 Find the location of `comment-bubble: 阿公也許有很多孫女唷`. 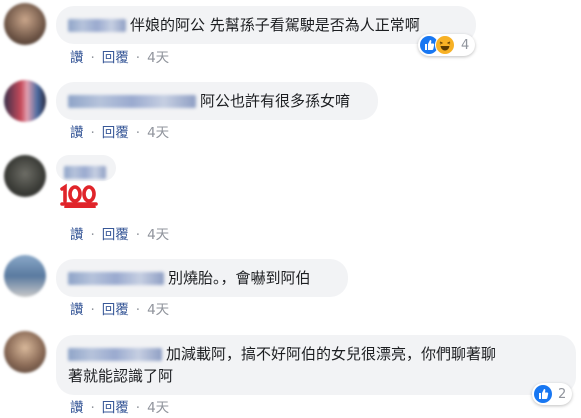

comment-bubble: 阿公也許有很多孫女唷 is located at coordinates (217, 101).